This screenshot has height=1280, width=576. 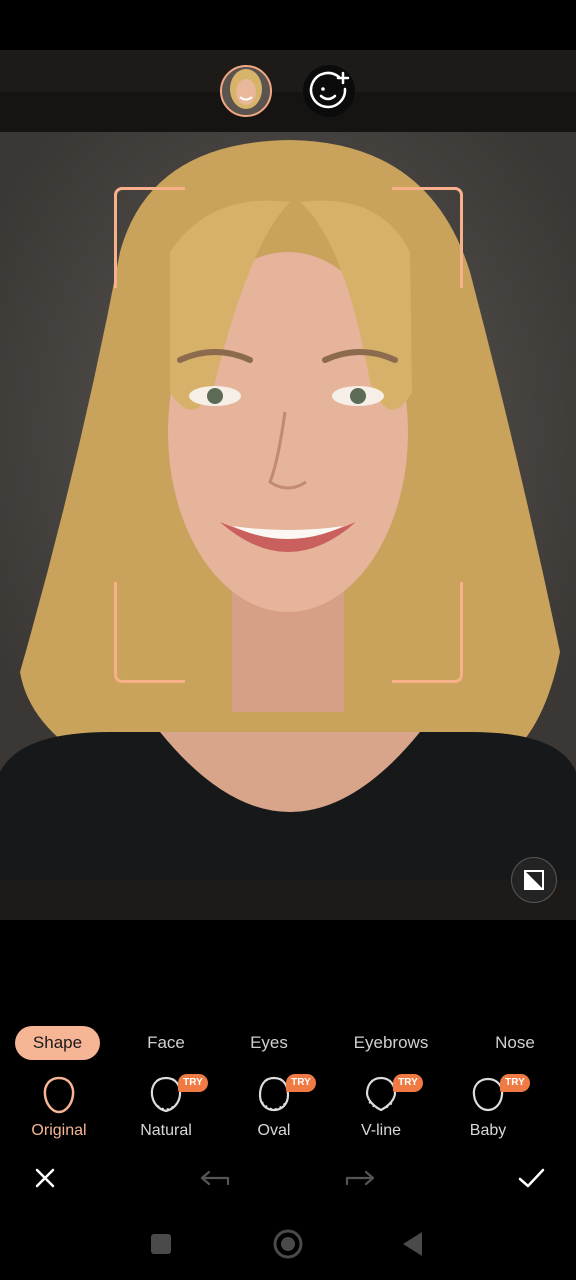 I want to click on circle-icon, so click(x=288, y=1244).